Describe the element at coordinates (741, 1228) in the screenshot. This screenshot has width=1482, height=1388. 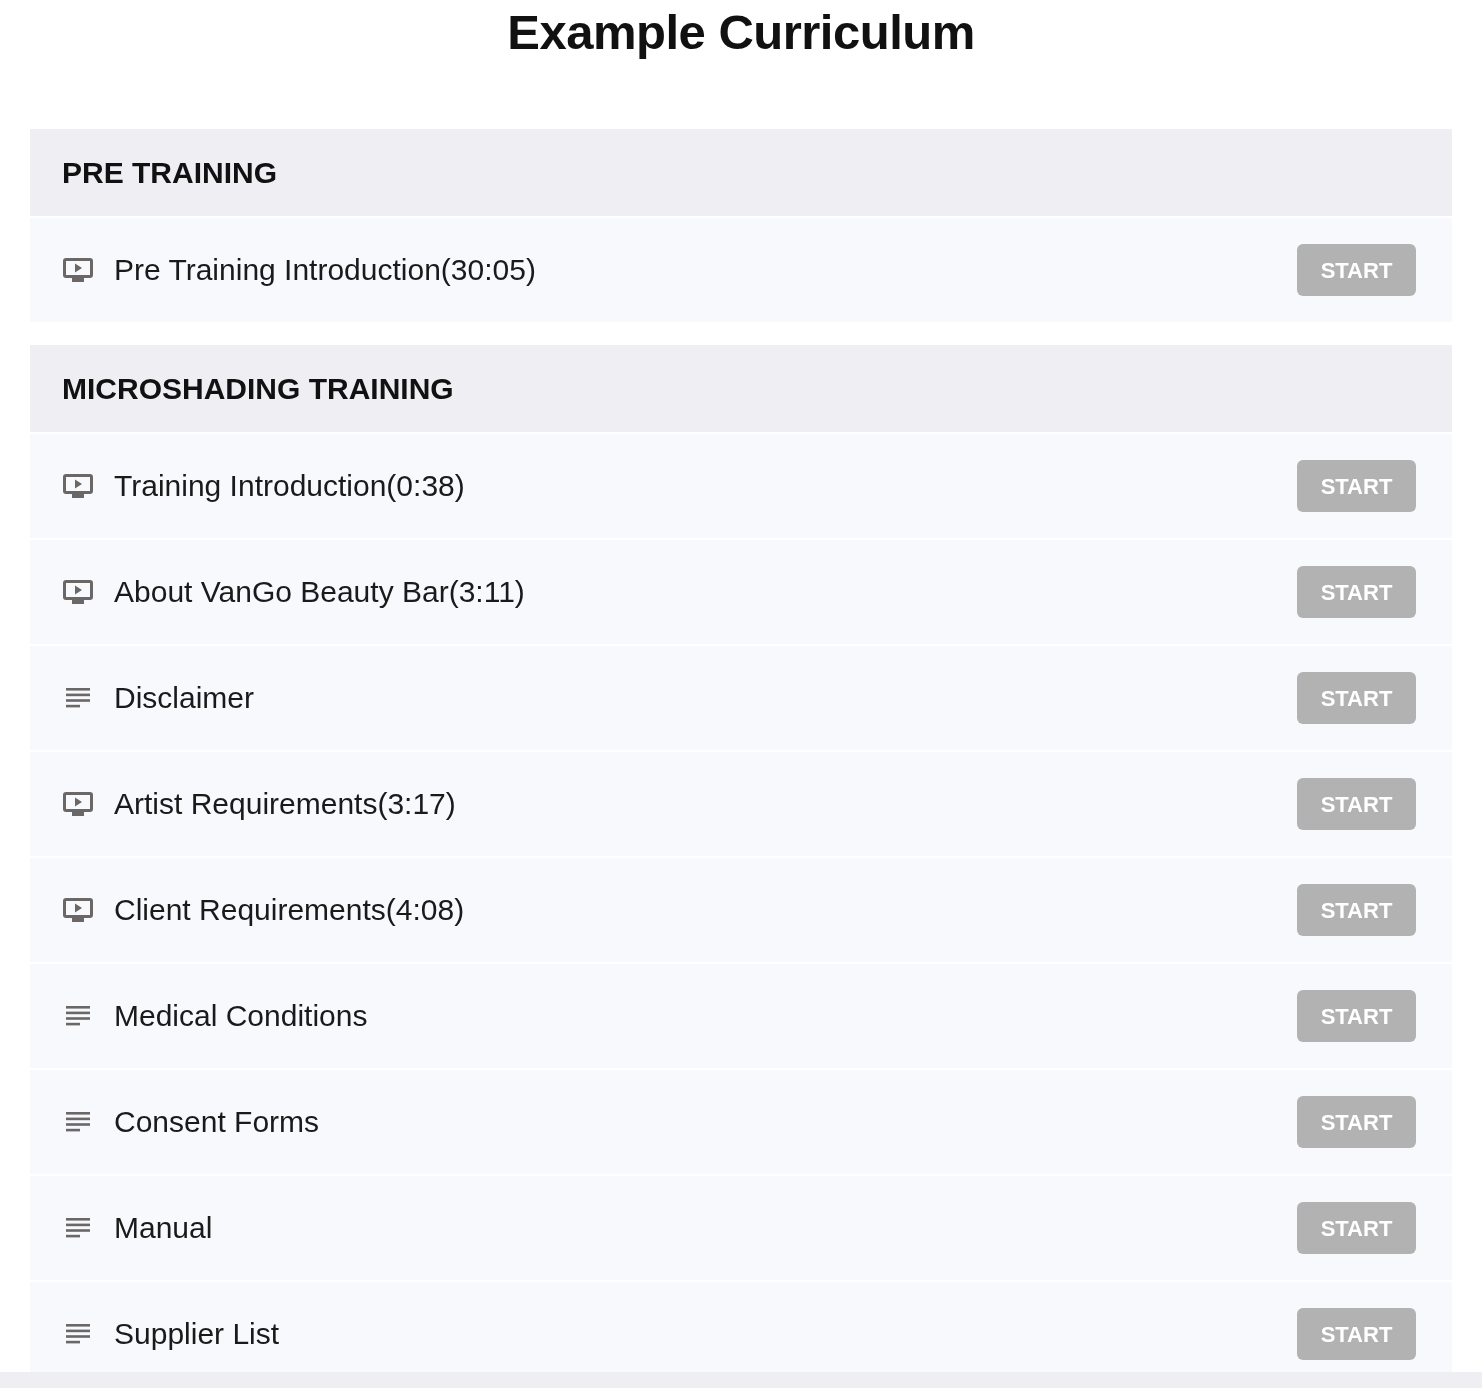
I see `lesson-row: Manual START` at that location.